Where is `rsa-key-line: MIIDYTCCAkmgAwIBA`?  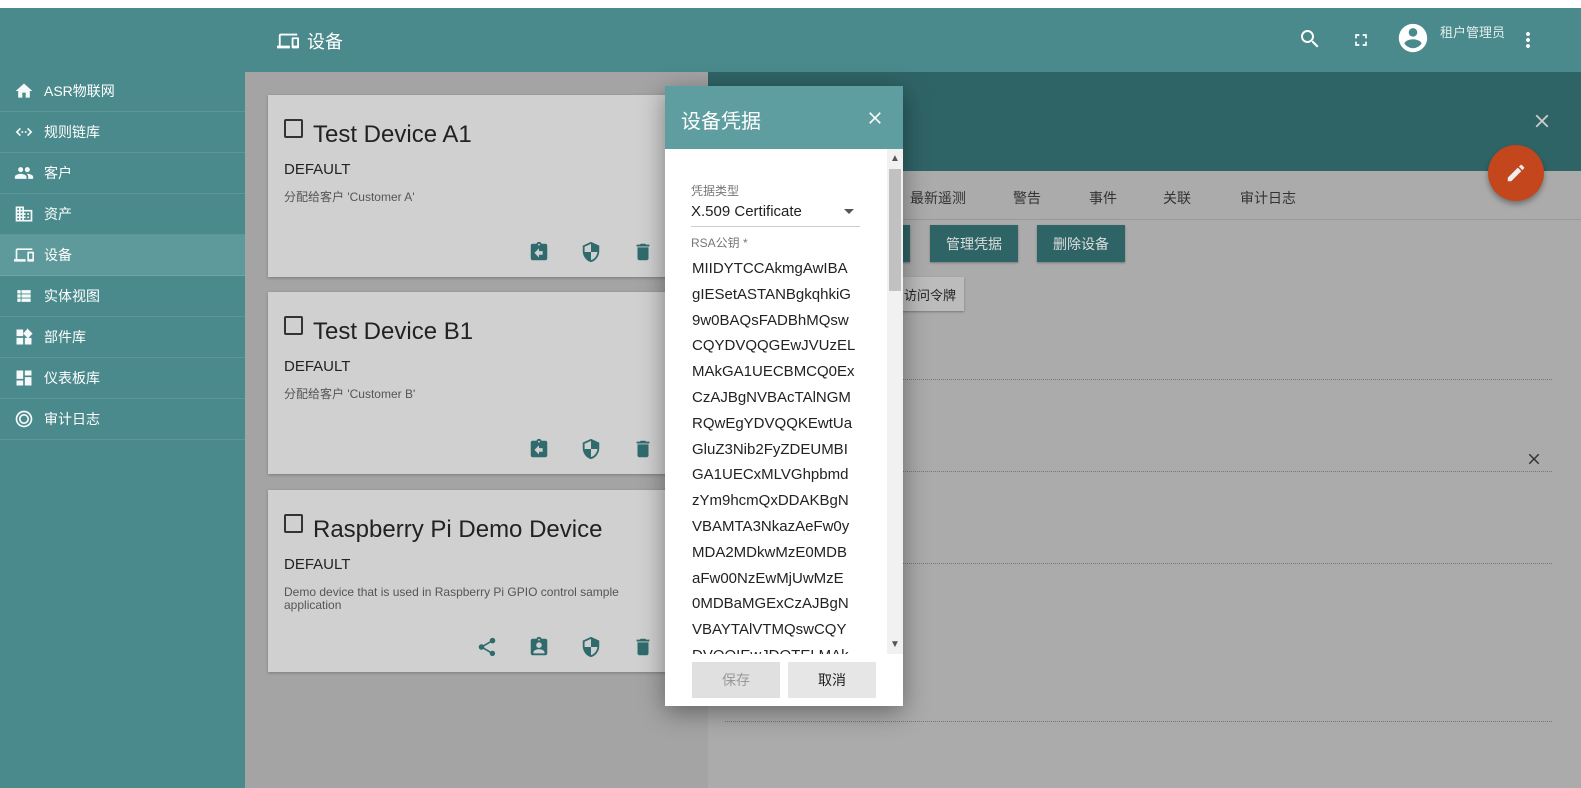 rsa-key-line: MIIDYTCCAkmgAwIBA is located at coordinates (770, 268).